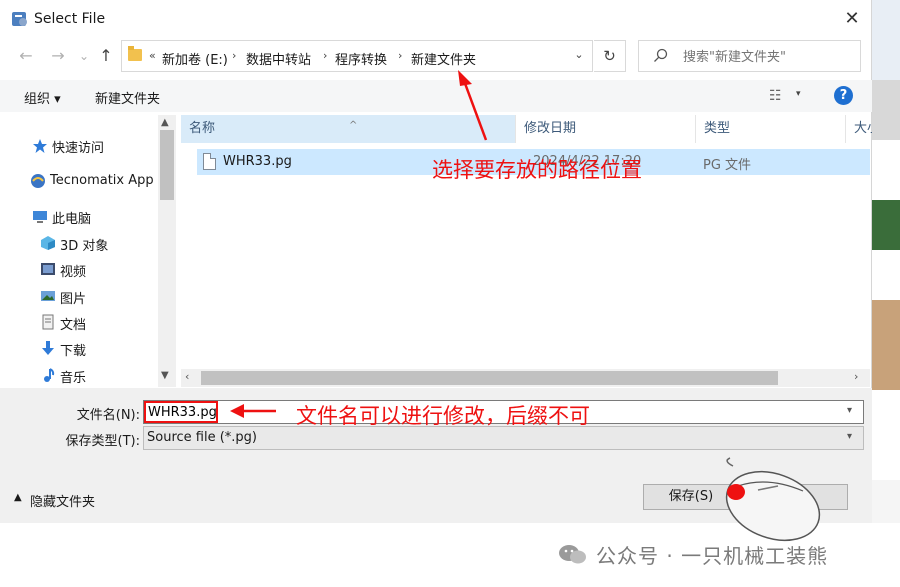  I want to click on annotation-path-note: 选择要存放的路径位置, so click(537, 170).